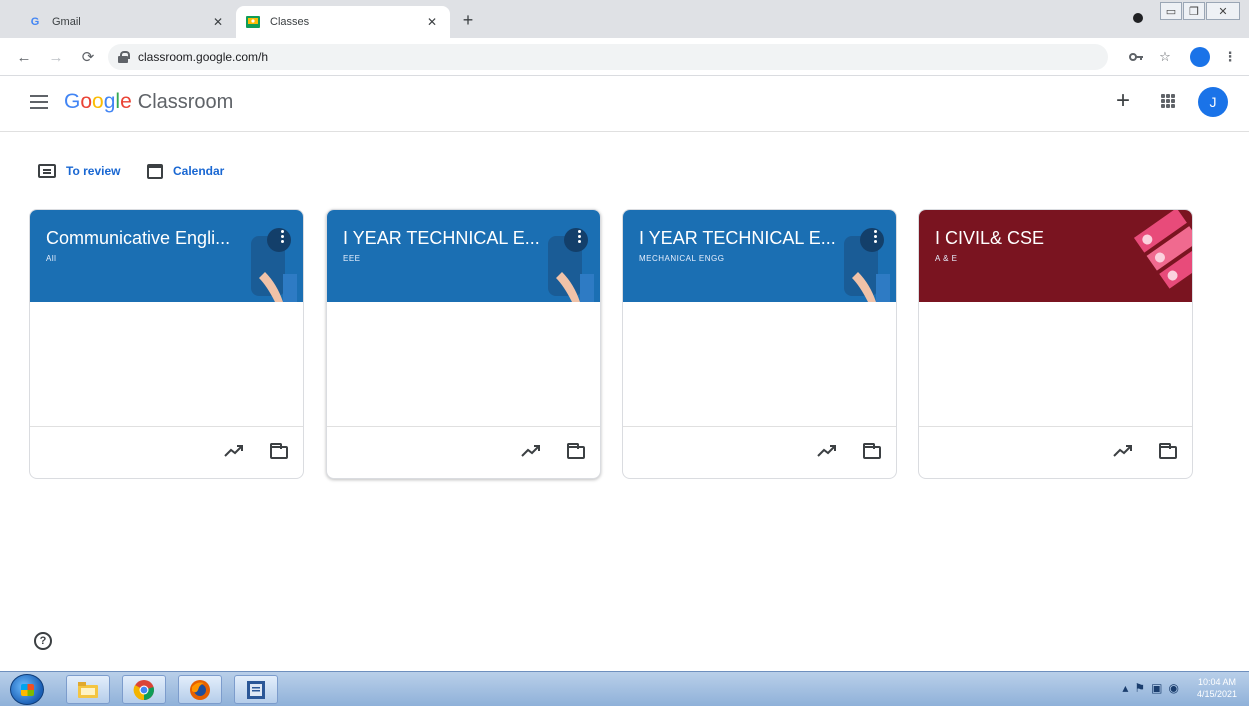 The image size is (1249, 706). Describe the element at coordinates (51, 258) in the screenshot. I see `class-section: All` at that location.